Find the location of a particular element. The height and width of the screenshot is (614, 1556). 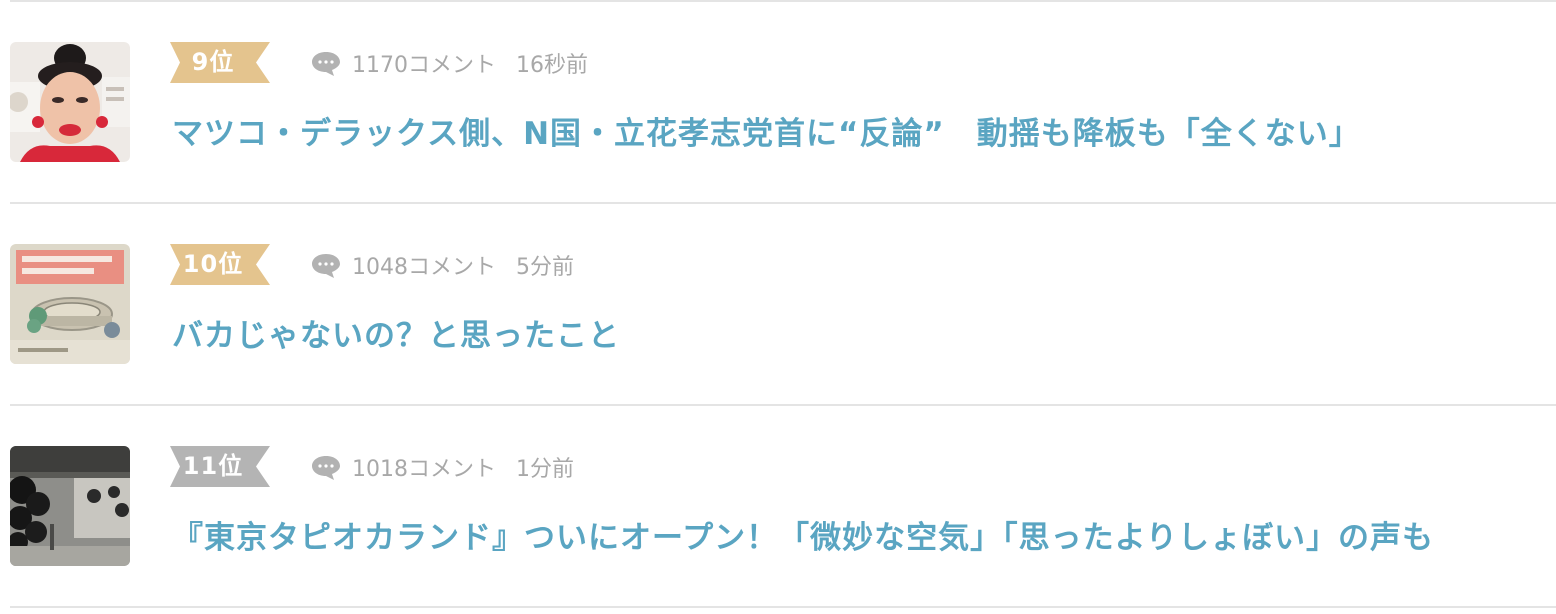

rank-badge: 11位 is located at coordinates (220, 466).